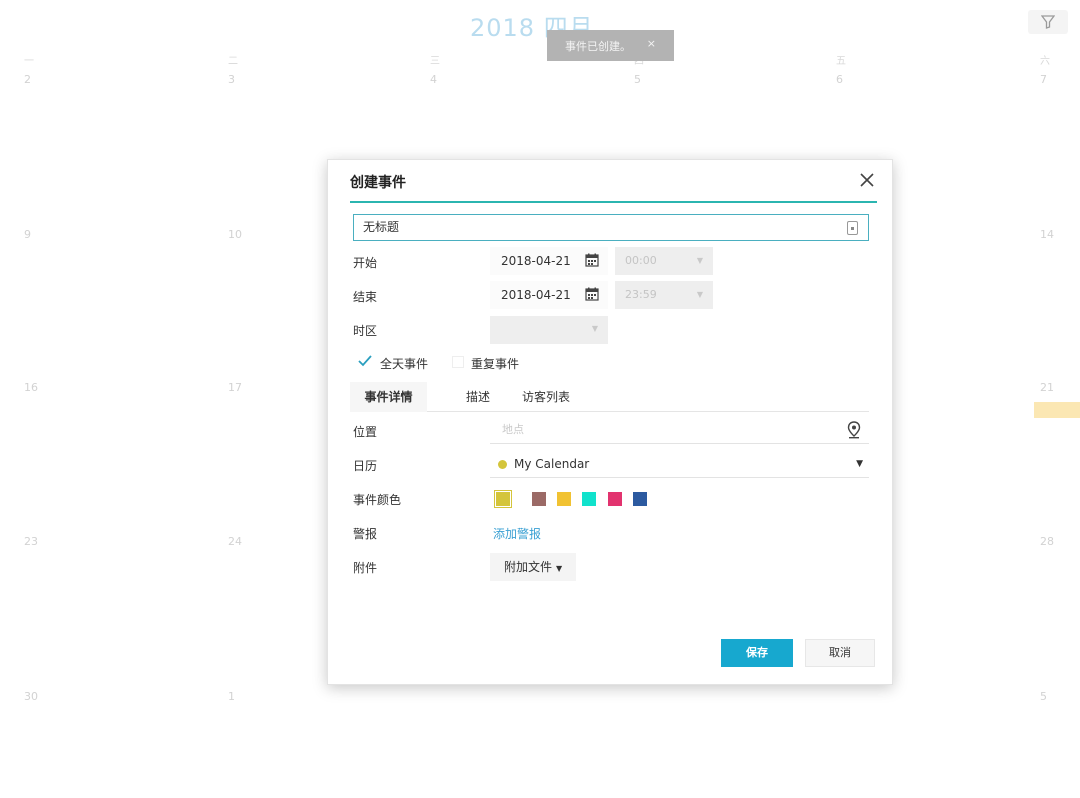 The image size is (1080, 798). I want to click on day-number: 14, so click(1047, 234).